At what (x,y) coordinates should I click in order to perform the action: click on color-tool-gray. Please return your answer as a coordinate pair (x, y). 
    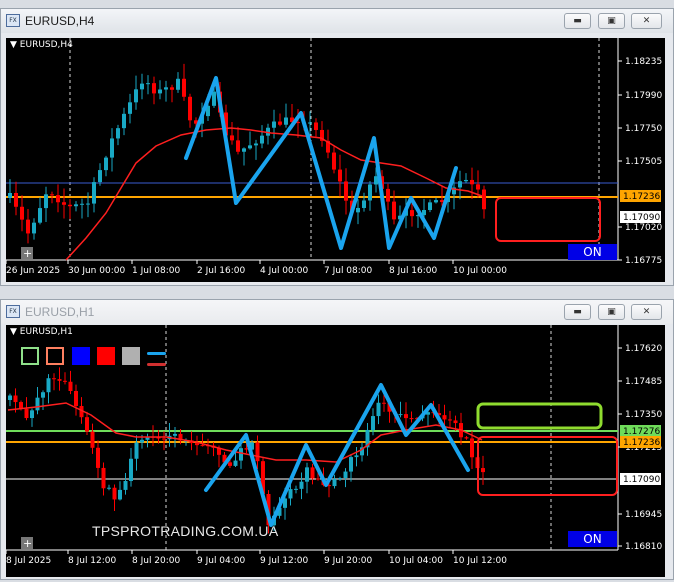
    Looking at the image, I should click on (131, 356).